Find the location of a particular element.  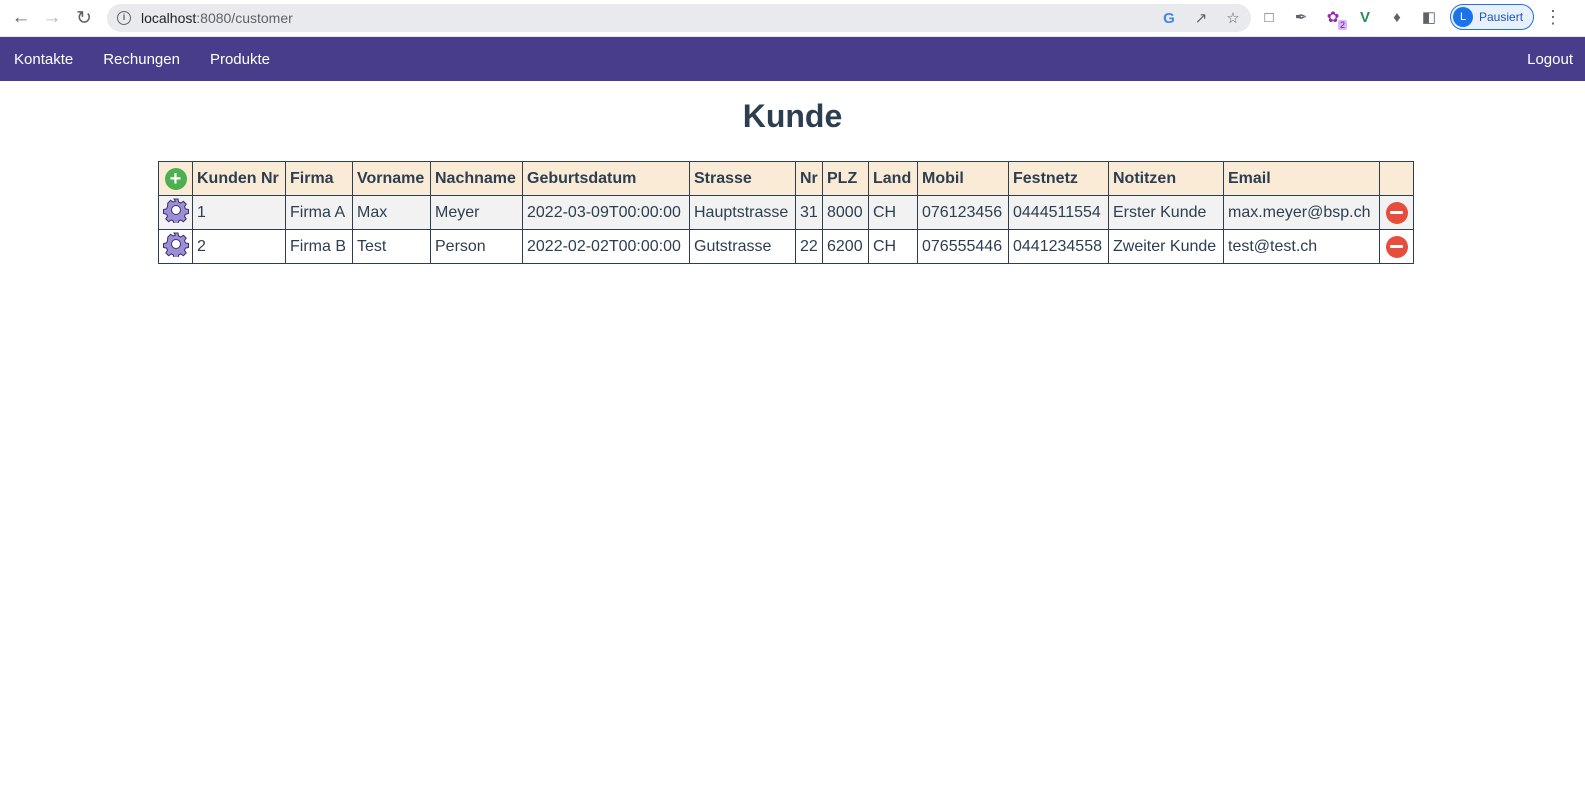

nav-links: Kontakte Rechungen Produkte is located at coordinates (142, 59).